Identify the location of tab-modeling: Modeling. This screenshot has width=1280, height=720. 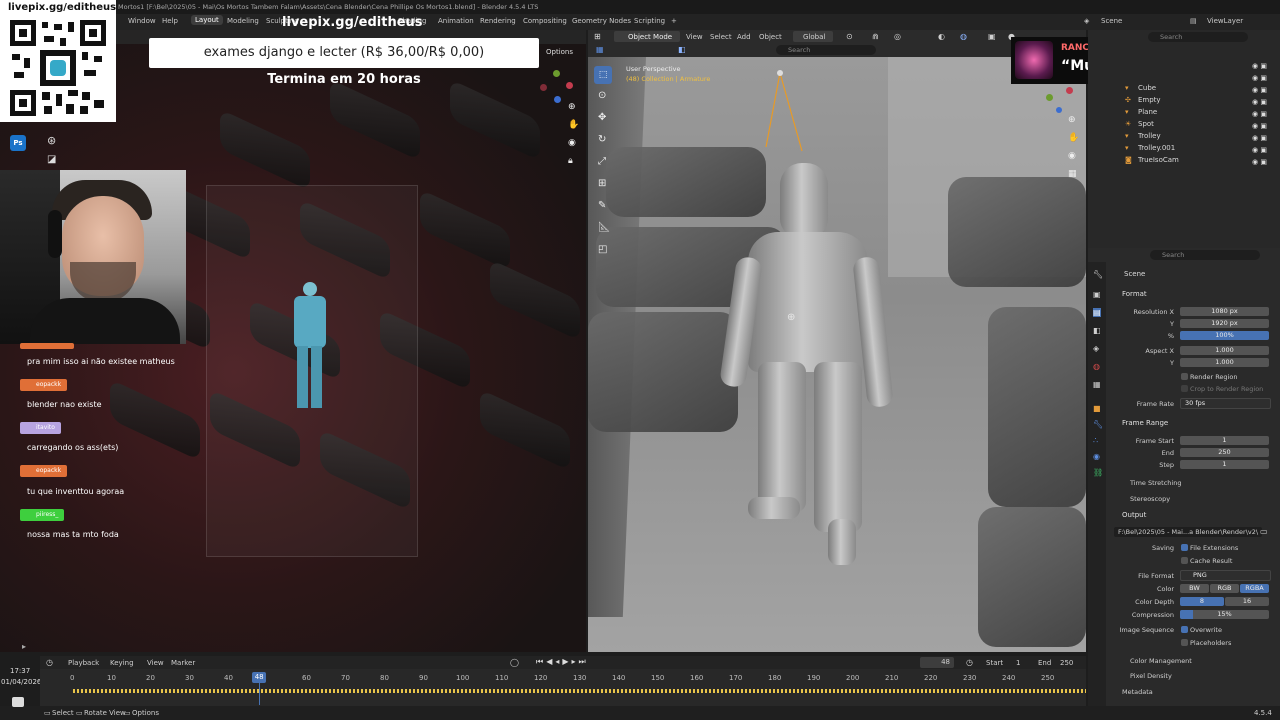
(243, 21).